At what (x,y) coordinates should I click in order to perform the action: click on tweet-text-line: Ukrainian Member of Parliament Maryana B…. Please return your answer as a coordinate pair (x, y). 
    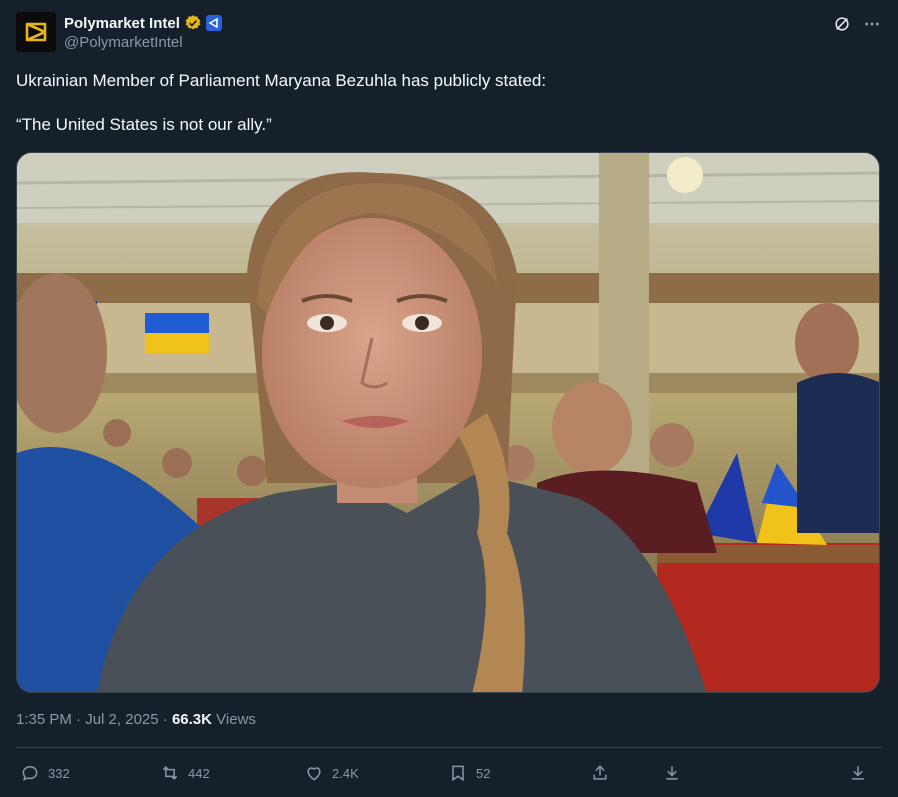
    Looking at the image, I should click on (281, 80).